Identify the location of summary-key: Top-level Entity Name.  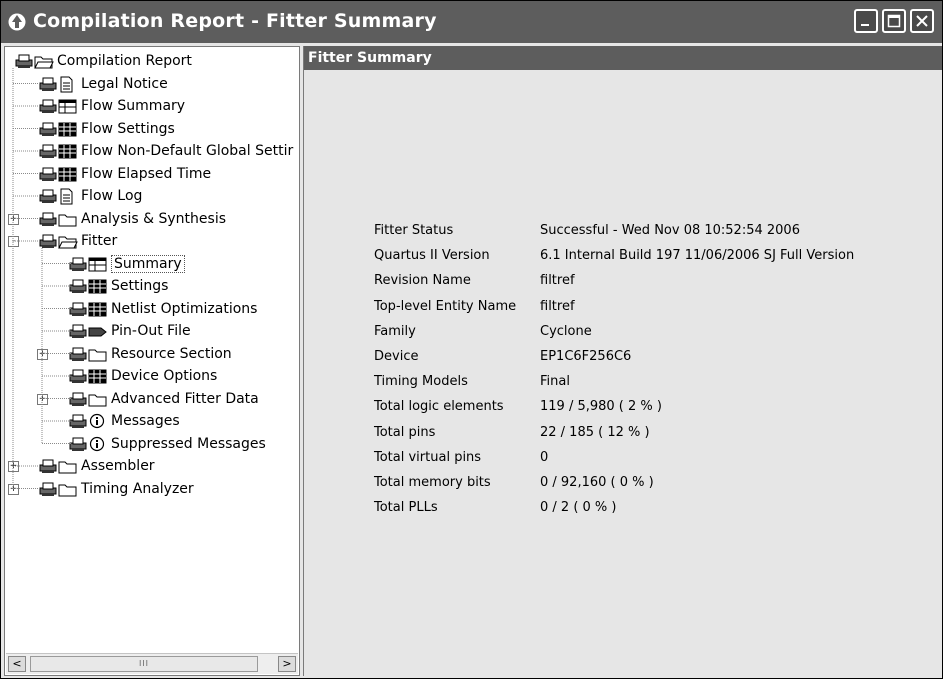
(445, 306).